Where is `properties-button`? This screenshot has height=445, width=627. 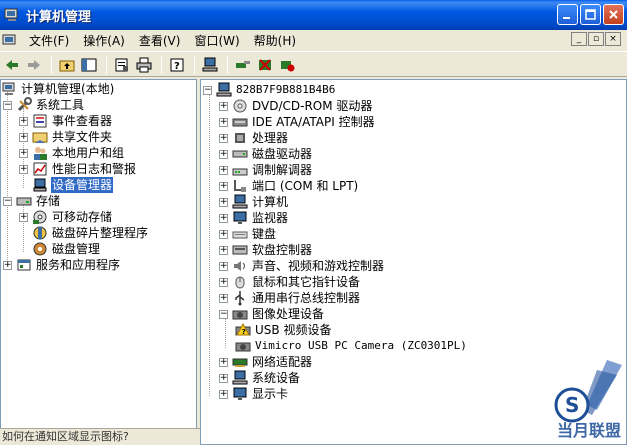
properties-button is located at coordinates (122, 65).